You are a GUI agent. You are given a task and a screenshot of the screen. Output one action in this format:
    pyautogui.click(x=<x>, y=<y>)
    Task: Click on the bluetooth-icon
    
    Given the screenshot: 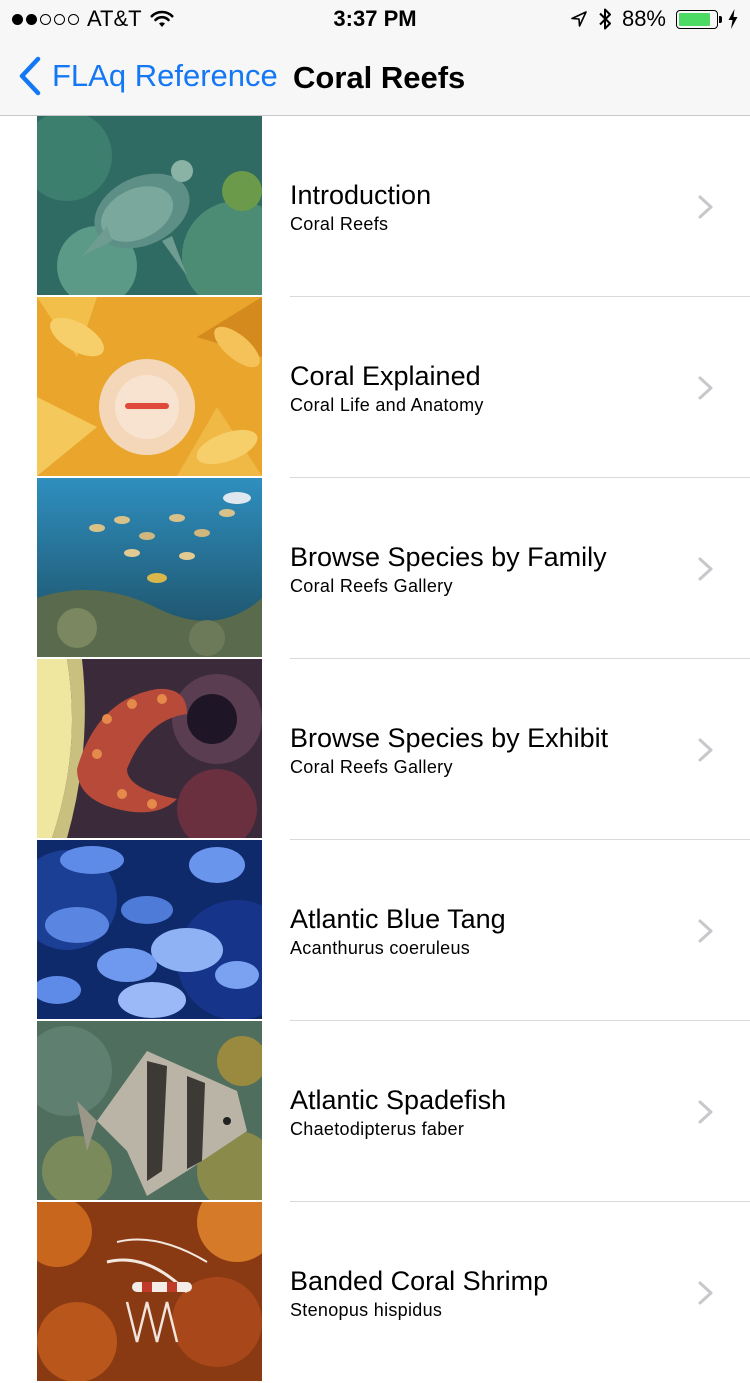 What is the action you would take?
    pyautogui.click(x=605, y=19)
    